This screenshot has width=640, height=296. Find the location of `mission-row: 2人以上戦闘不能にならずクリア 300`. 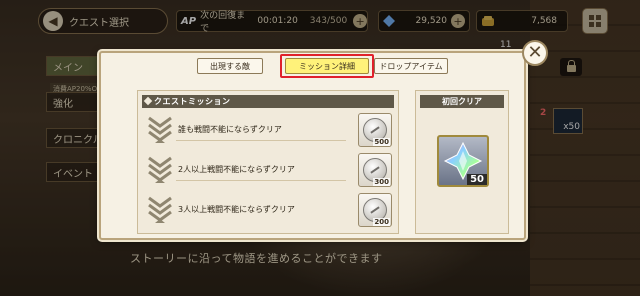

mission-row: 2人以上戦闘不能にならずクリア 300 is located at coordinates (269, 171).